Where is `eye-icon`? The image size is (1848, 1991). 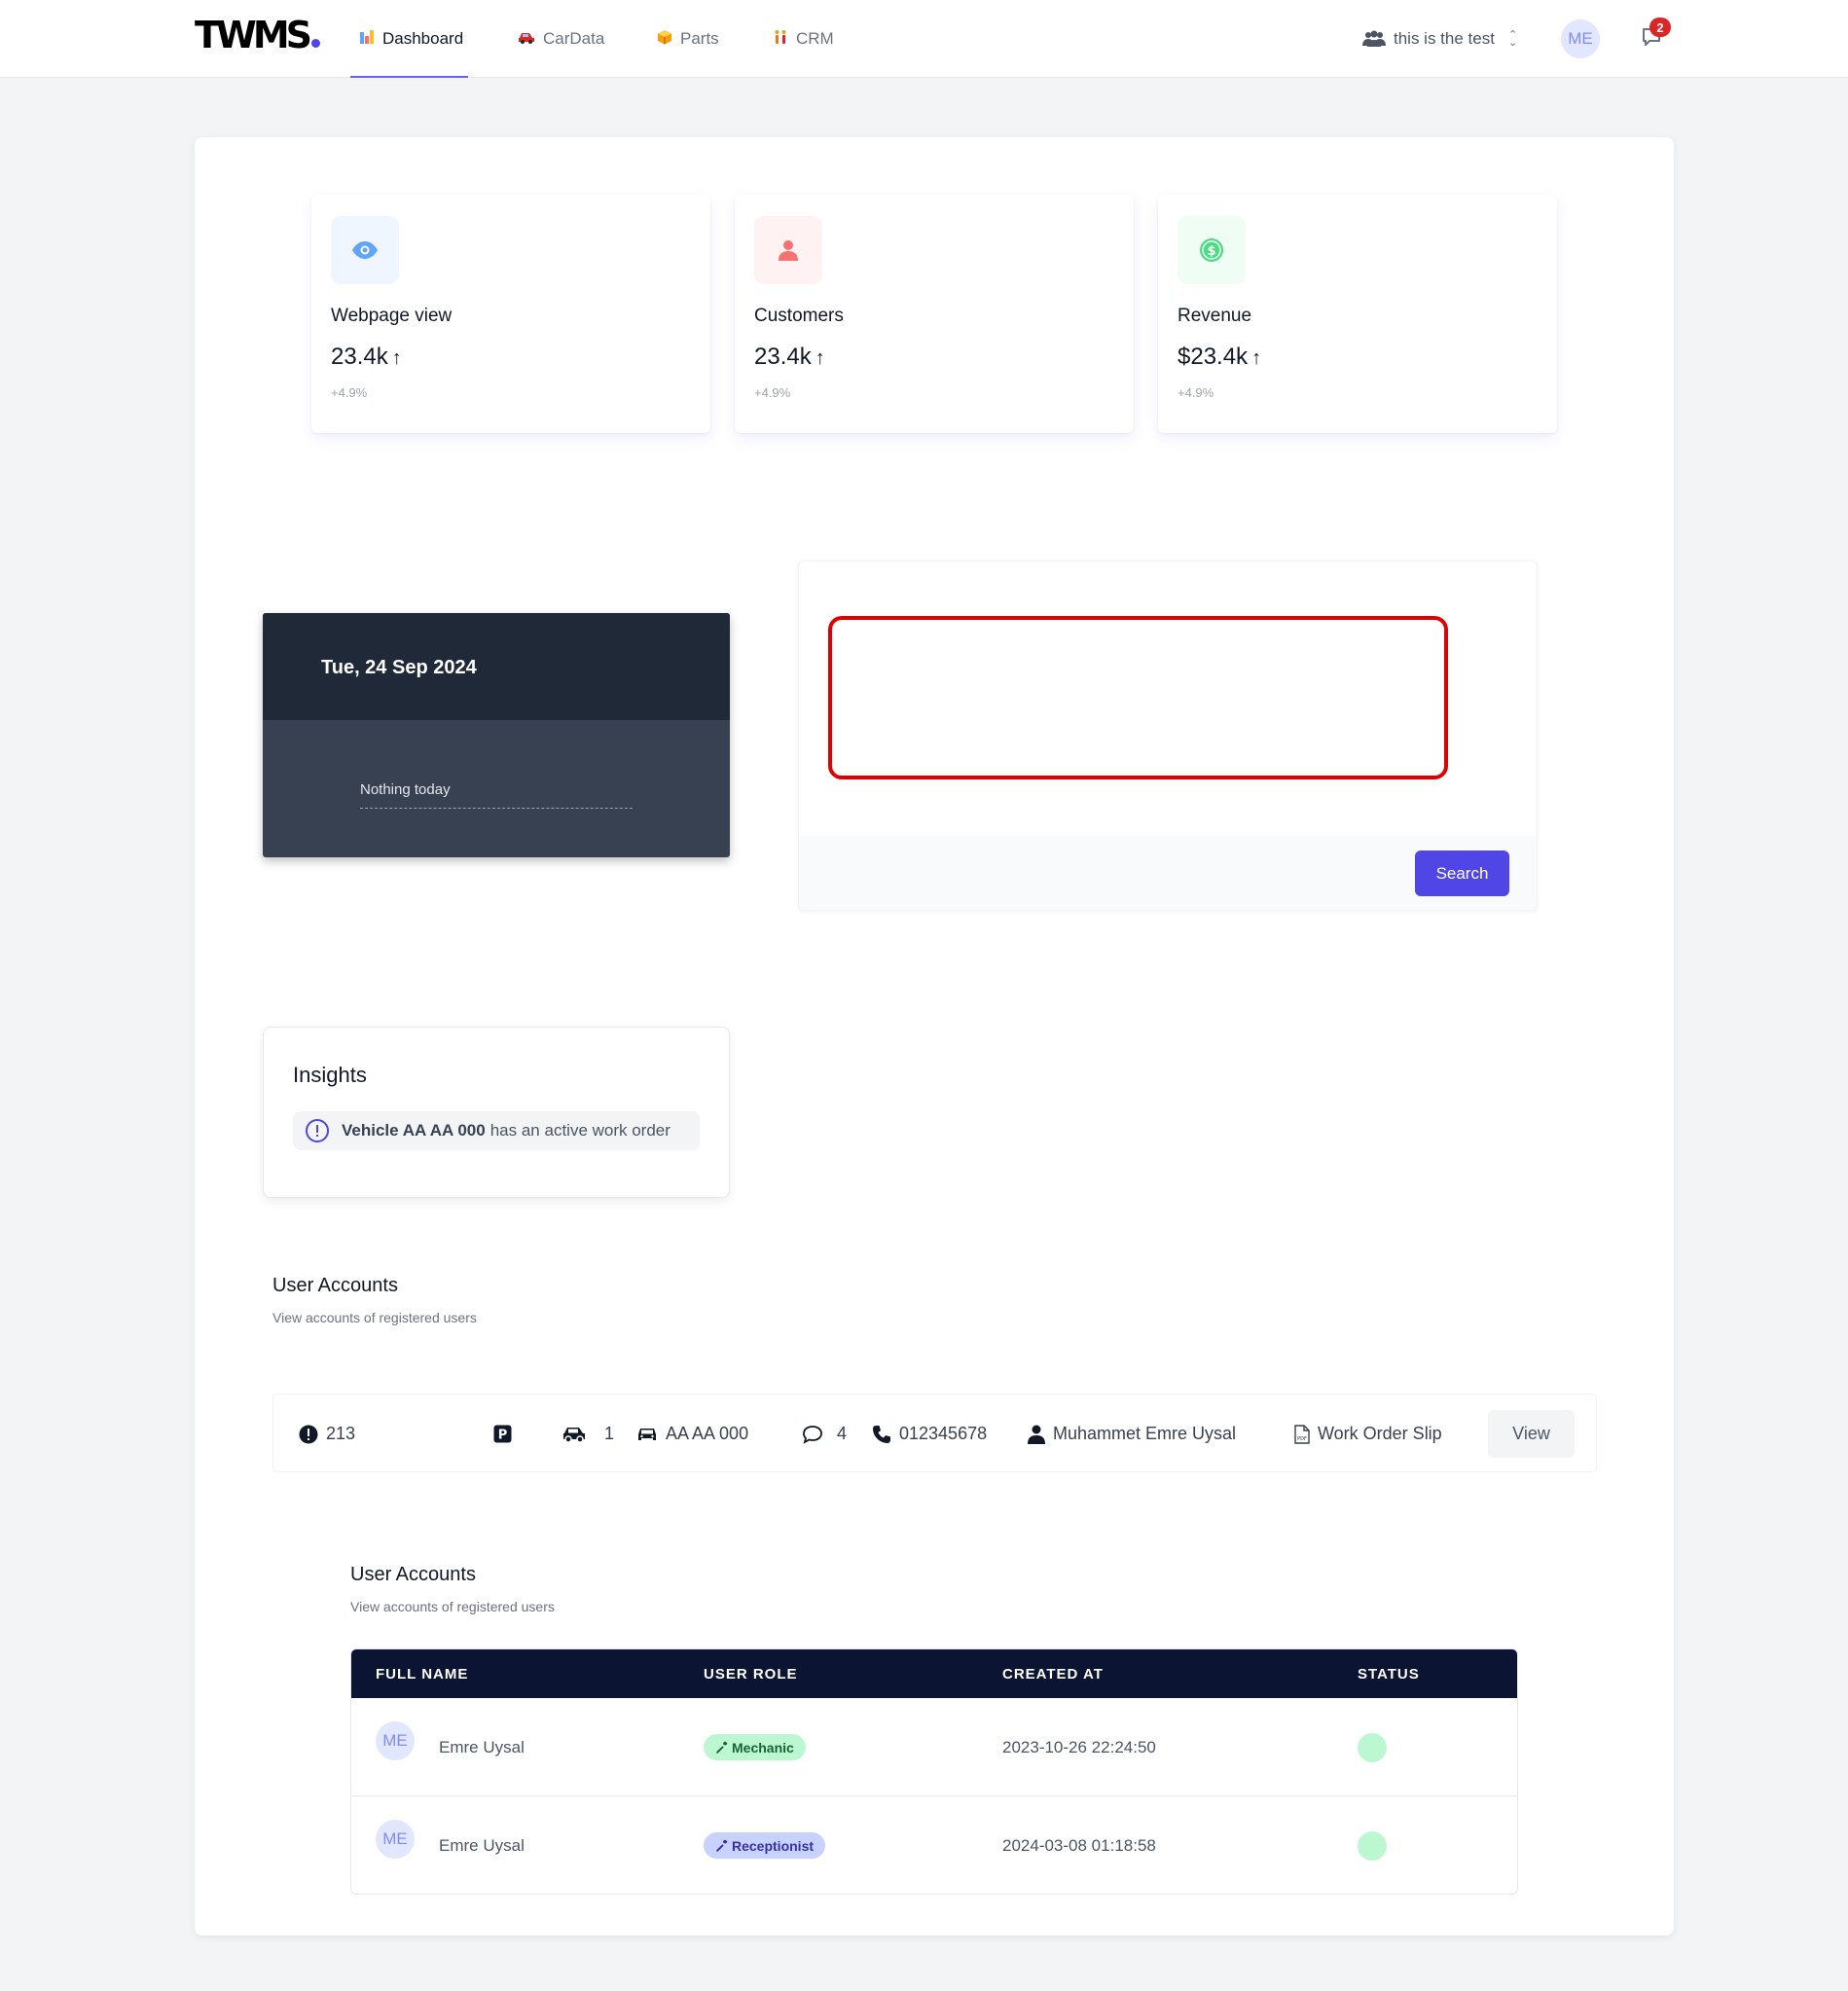 eye-icon is located at coordinates (365, 250).